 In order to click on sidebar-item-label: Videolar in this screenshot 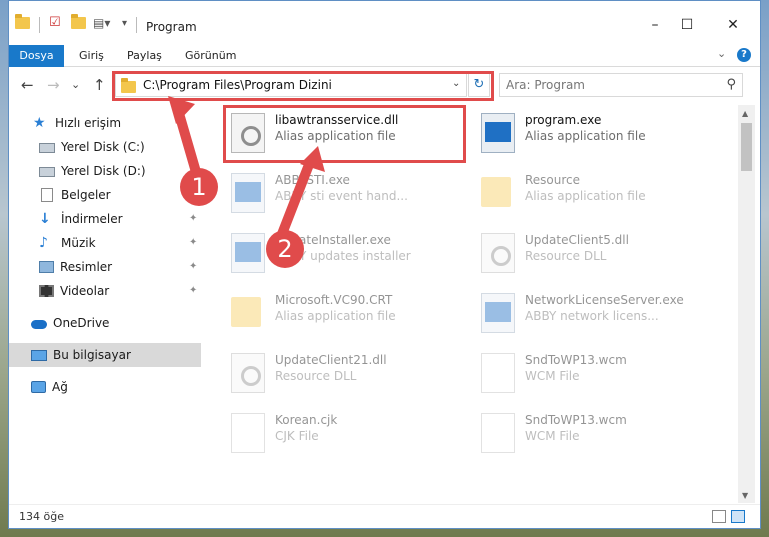, I will do `click(85, 291)`.